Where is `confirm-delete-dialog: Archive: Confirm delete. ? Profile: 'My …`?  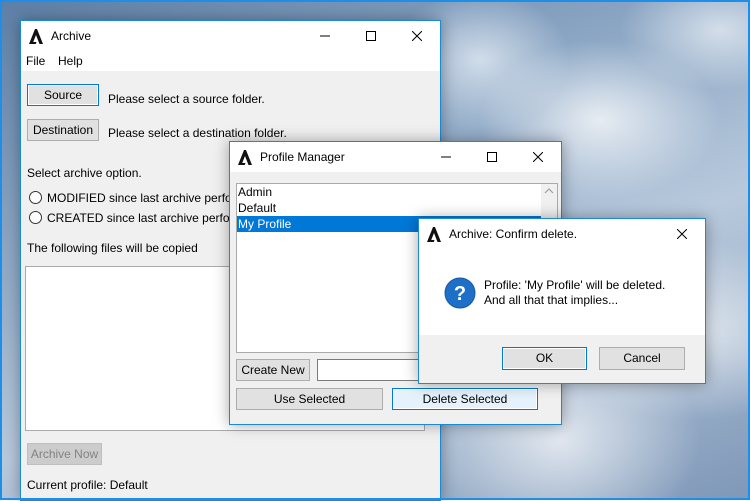
confirm-delete-dialog: Archive: Confirm delete. ? Profile: 'My … is located at coordinates (562, 301).